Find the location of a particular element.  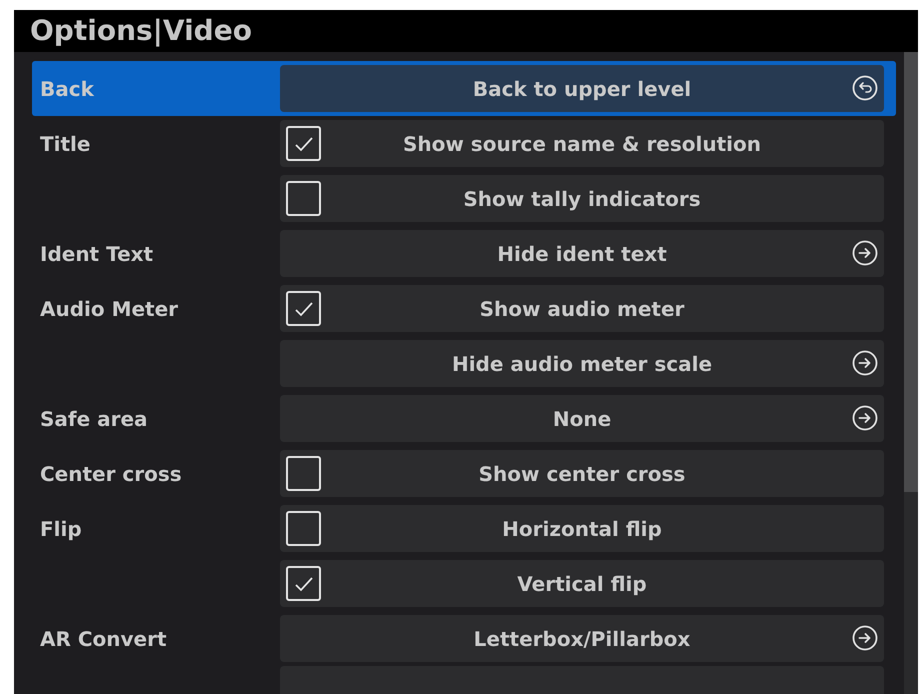

menu-row: Back Back to upper level is located at coordinates (464, 88).